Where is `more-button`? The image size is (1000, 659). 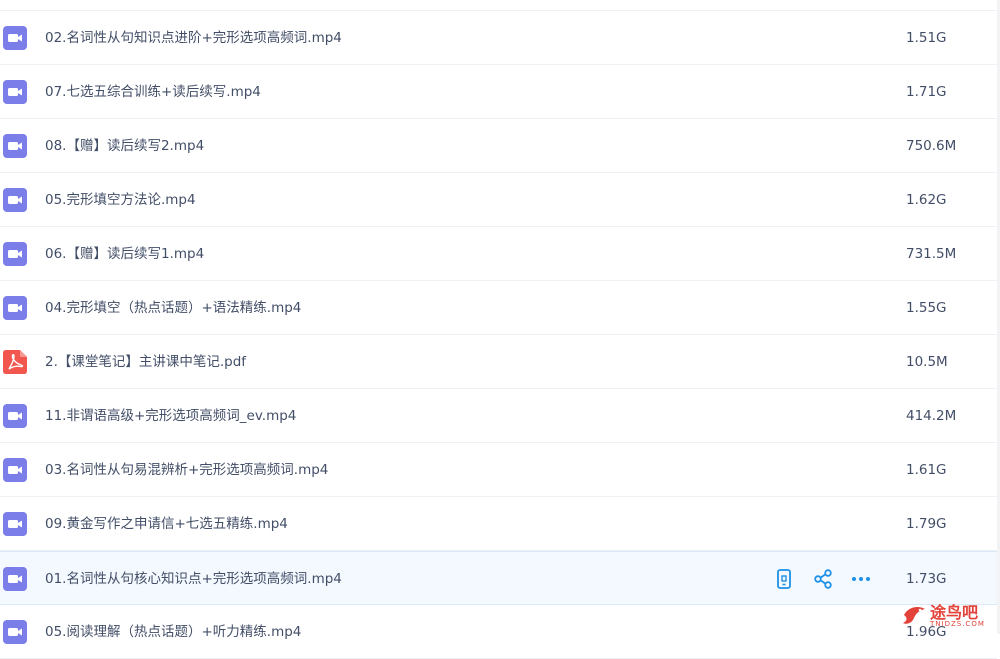
more-button is located at coordinates (861, 579).